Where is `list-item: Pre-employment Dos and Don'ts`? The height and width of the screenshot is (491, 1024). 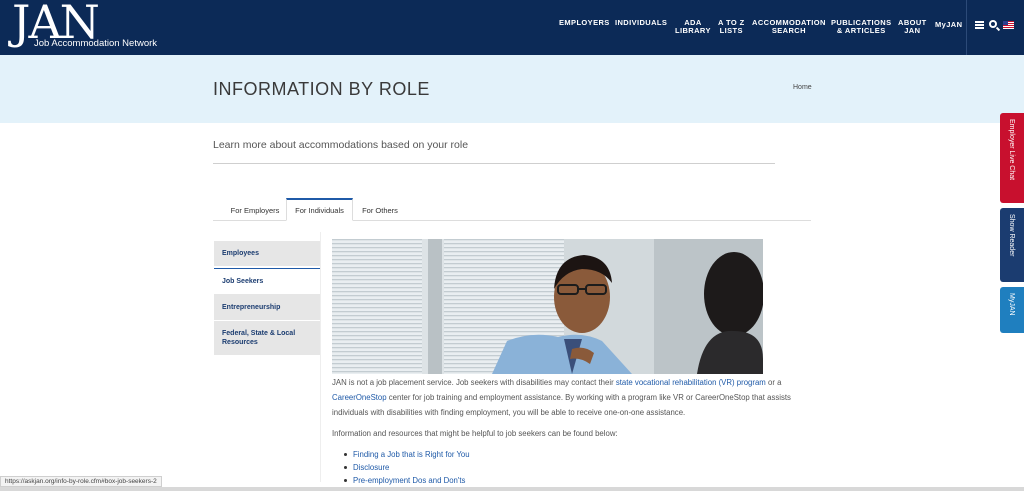 list-item: Pre-employment Dos and Don'ts is located at coordinates (407, 480).